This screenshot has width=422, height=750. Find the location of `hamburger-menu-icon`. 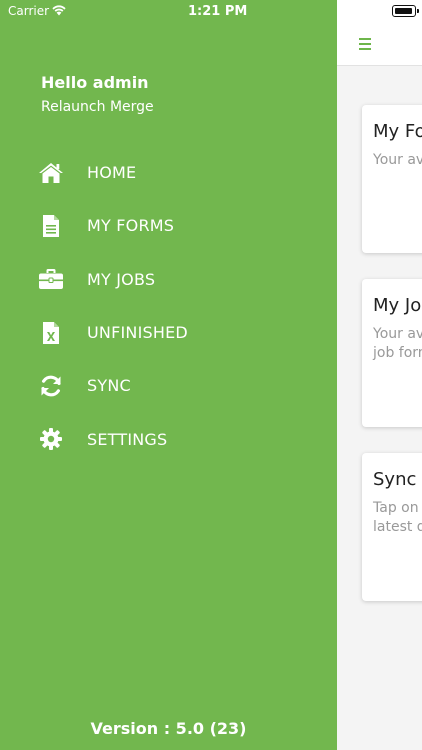

hamburger-menu-icon is located at coordinates (365, 44).